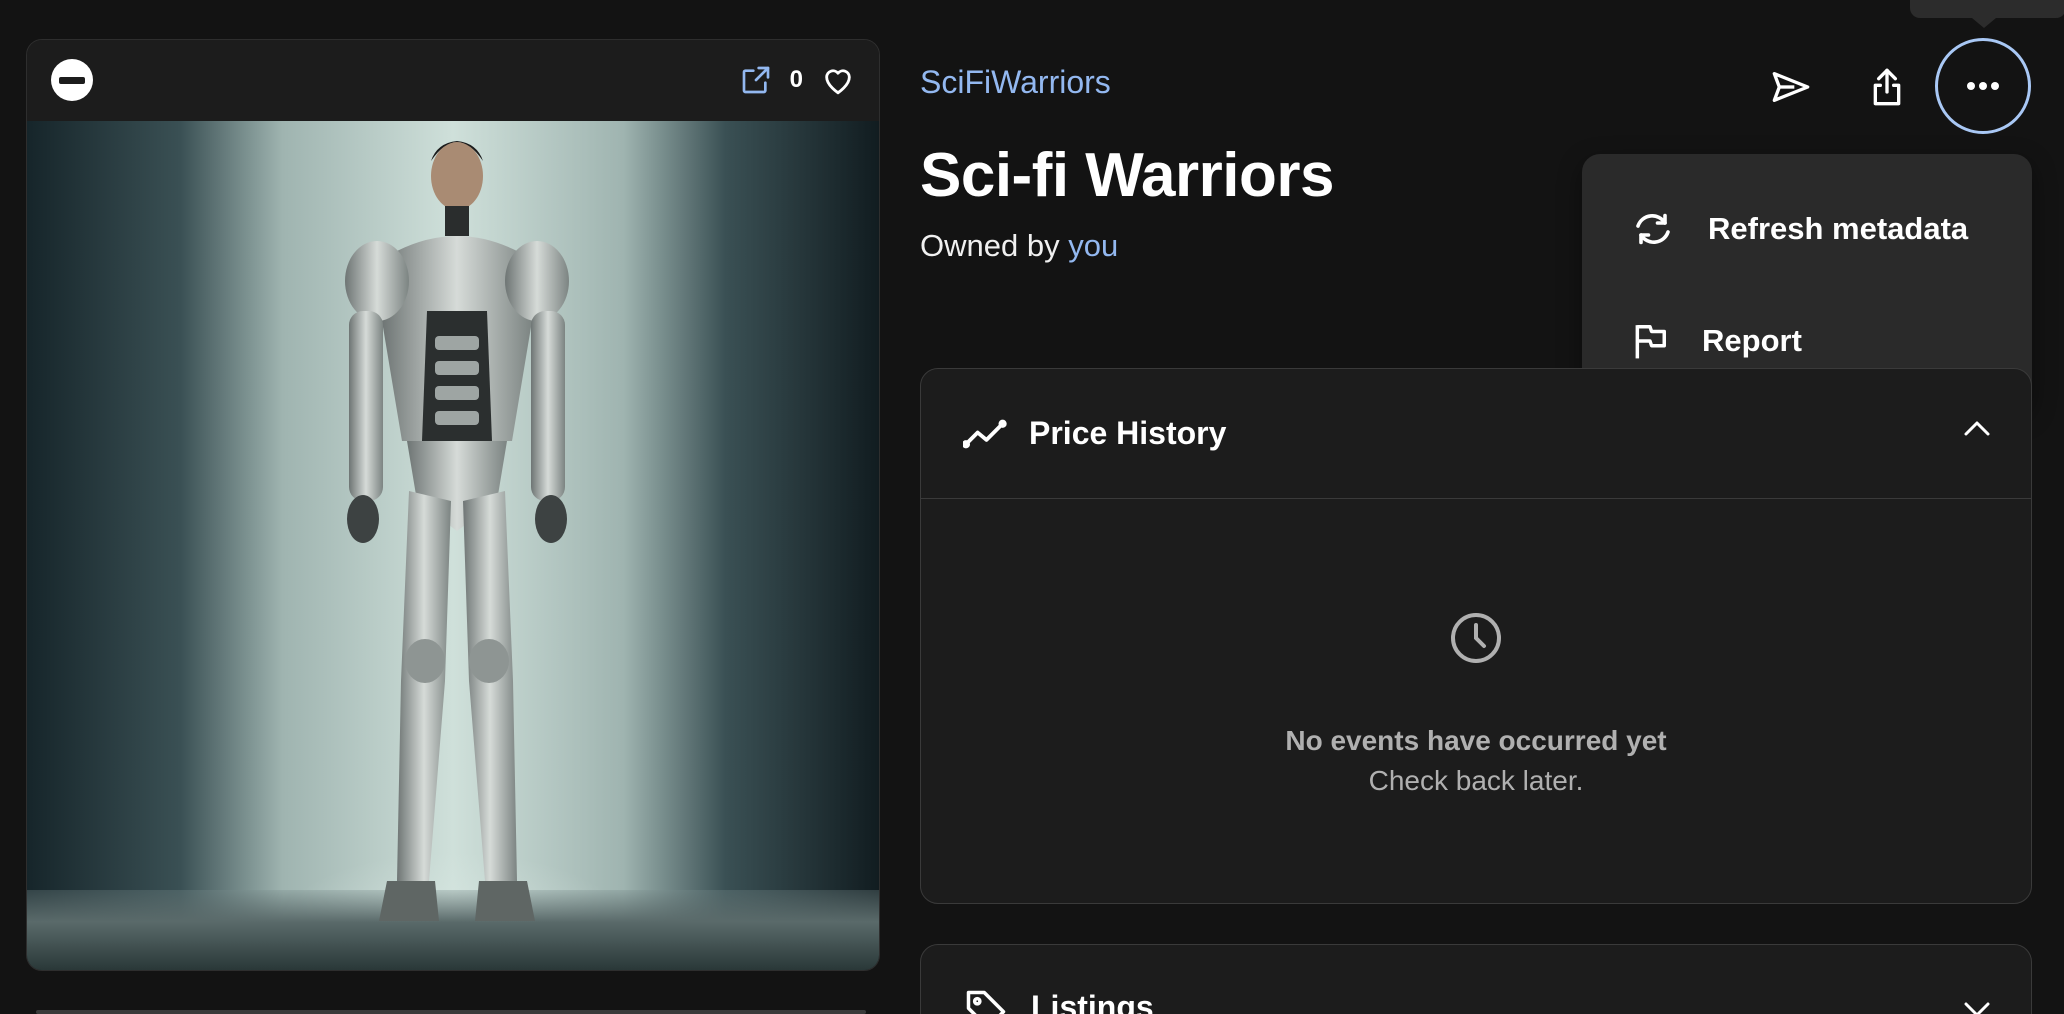 This screenshot has width=2064, height=1014. I want to click on chain-icon, so click(72, 80).